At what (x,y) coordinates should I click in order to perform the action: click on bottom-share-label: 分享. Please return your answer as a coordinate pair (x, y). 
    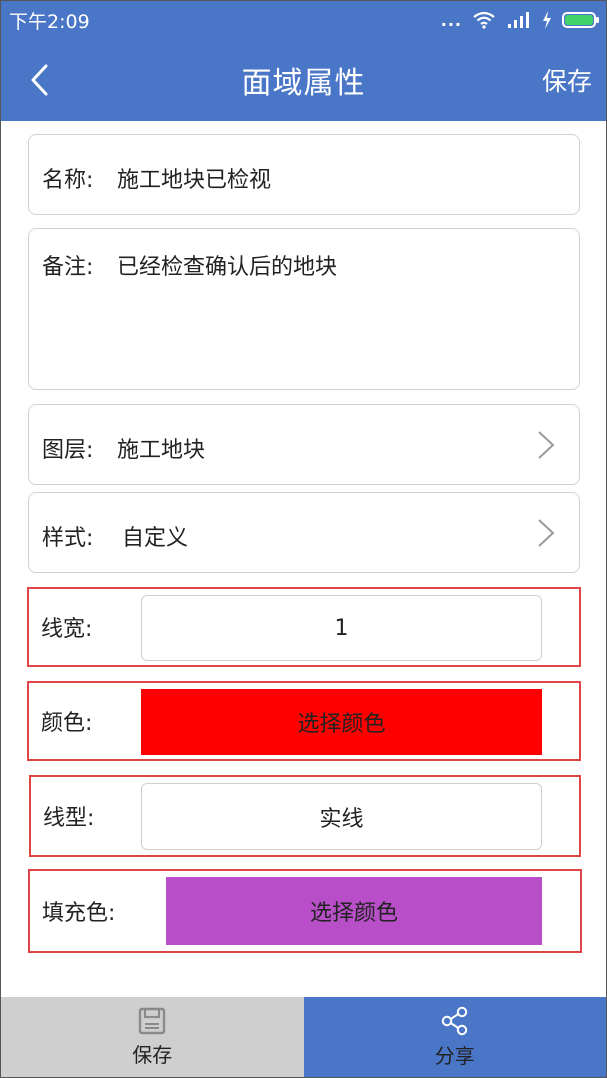
    Looking at the image, I should click on (454, 1055).